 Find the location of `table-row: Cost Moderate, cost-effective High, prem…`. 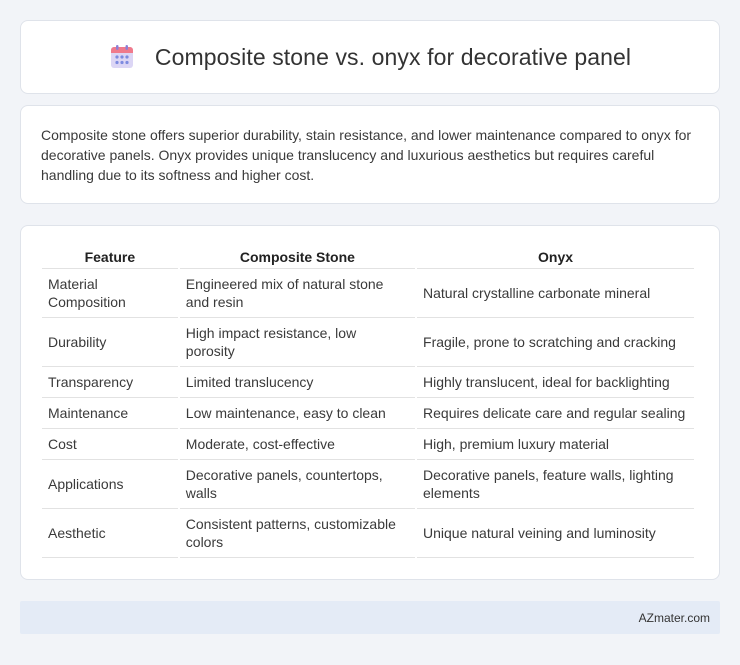

table-row: Cost Moderate, cost-effective High, prem… is located at coordinates (368, 444).